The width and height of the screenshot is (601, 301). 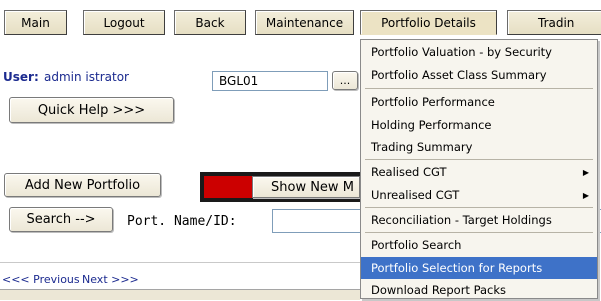 I want to click on nav-maintenance: Maintenance, so click(x=304, y=22).